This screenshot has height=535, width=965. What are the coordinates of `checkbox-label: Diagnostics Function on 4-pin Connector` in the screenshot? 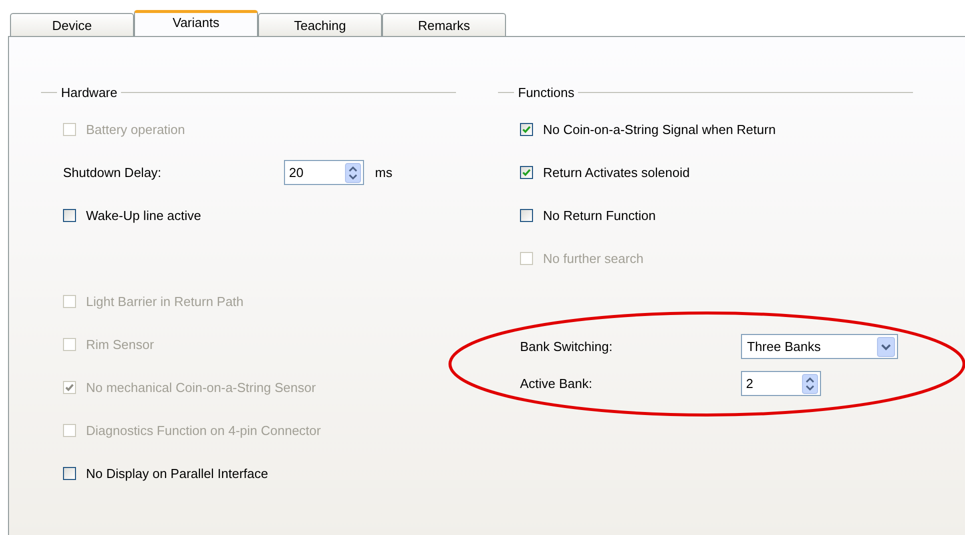 It's located at (203, 430).